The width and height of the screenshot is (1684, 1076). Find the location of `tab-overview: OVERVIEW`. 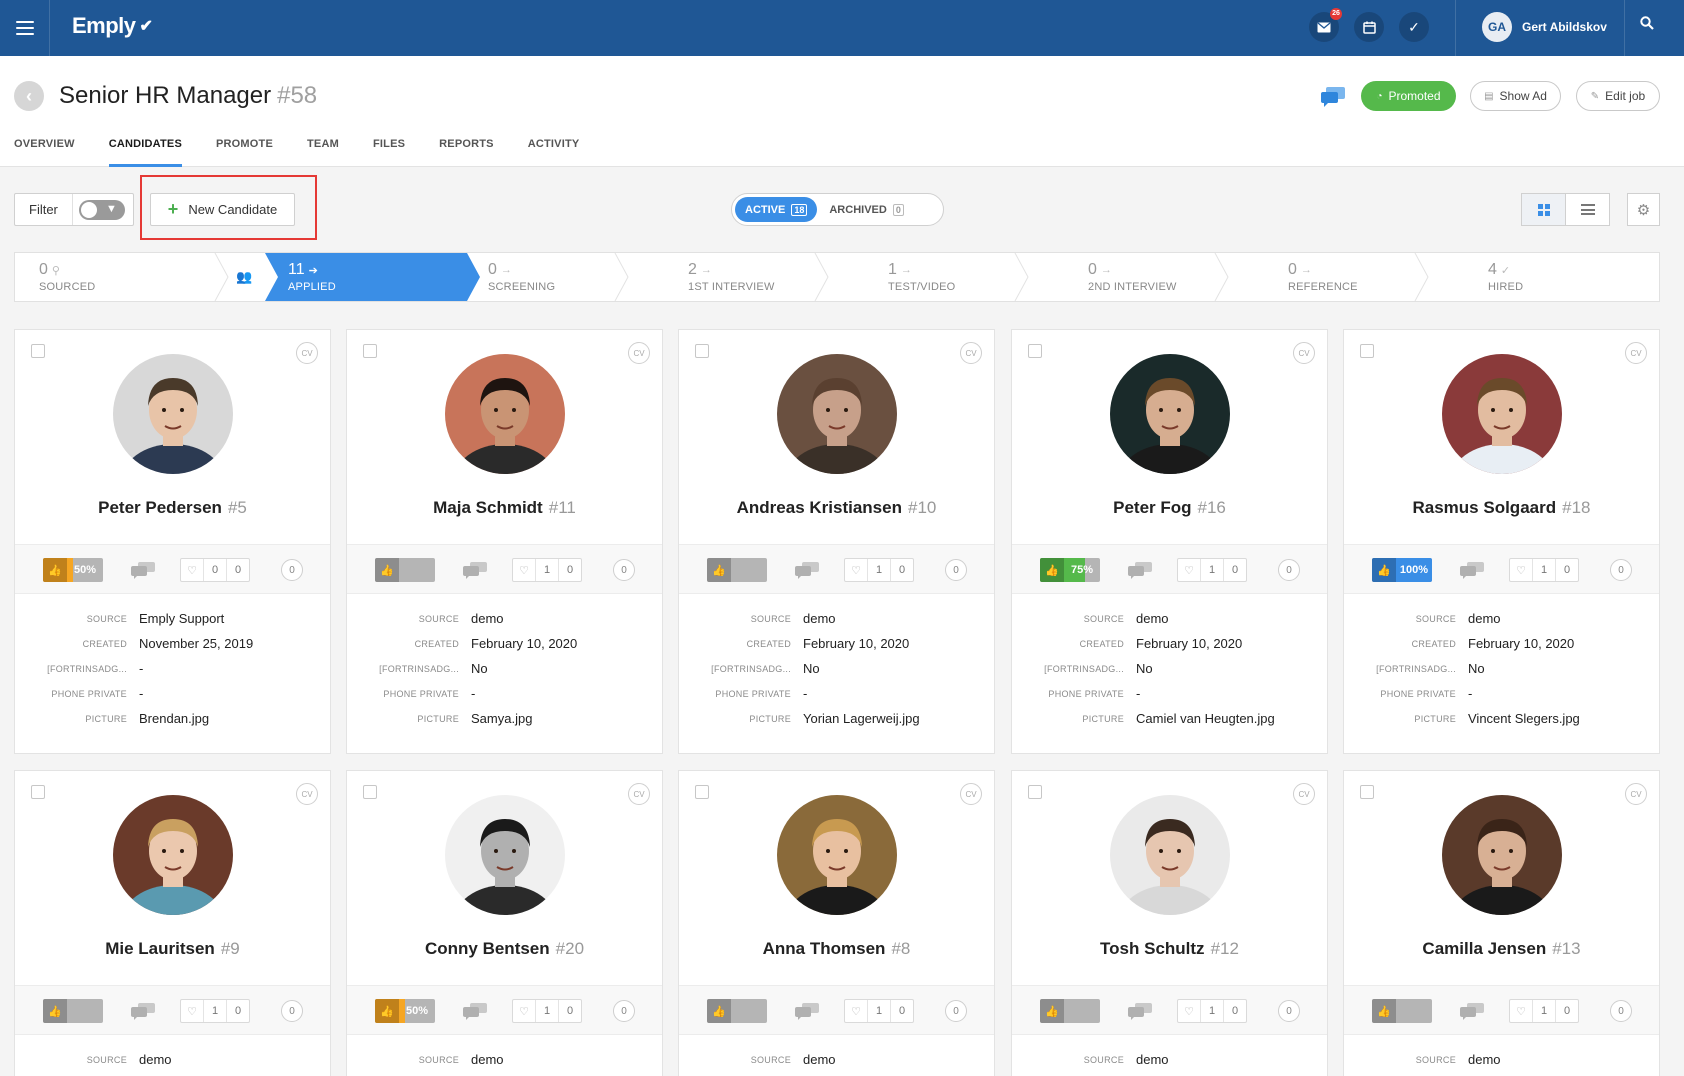

tab-overview: OVERVIEW is located at coordinates (44, 150).